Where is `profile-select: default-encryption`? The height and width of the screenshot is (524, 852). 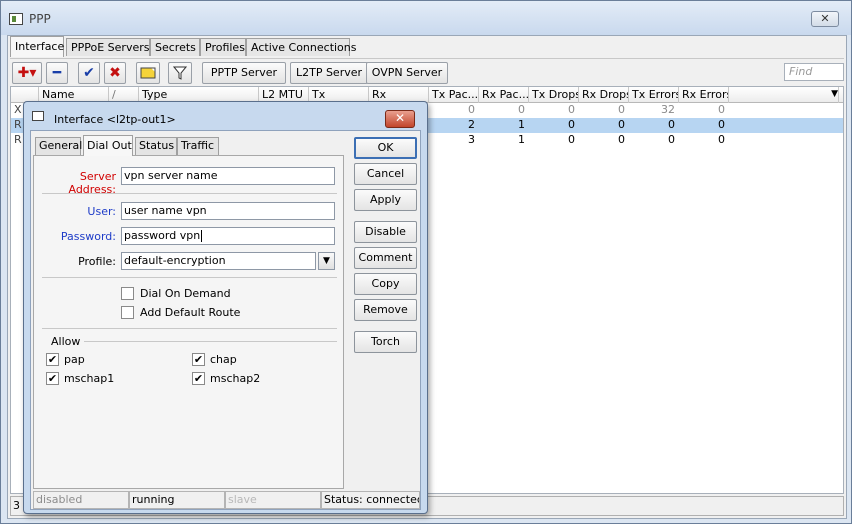 profile-select: default-encryption is located at coordinates (218, 261).